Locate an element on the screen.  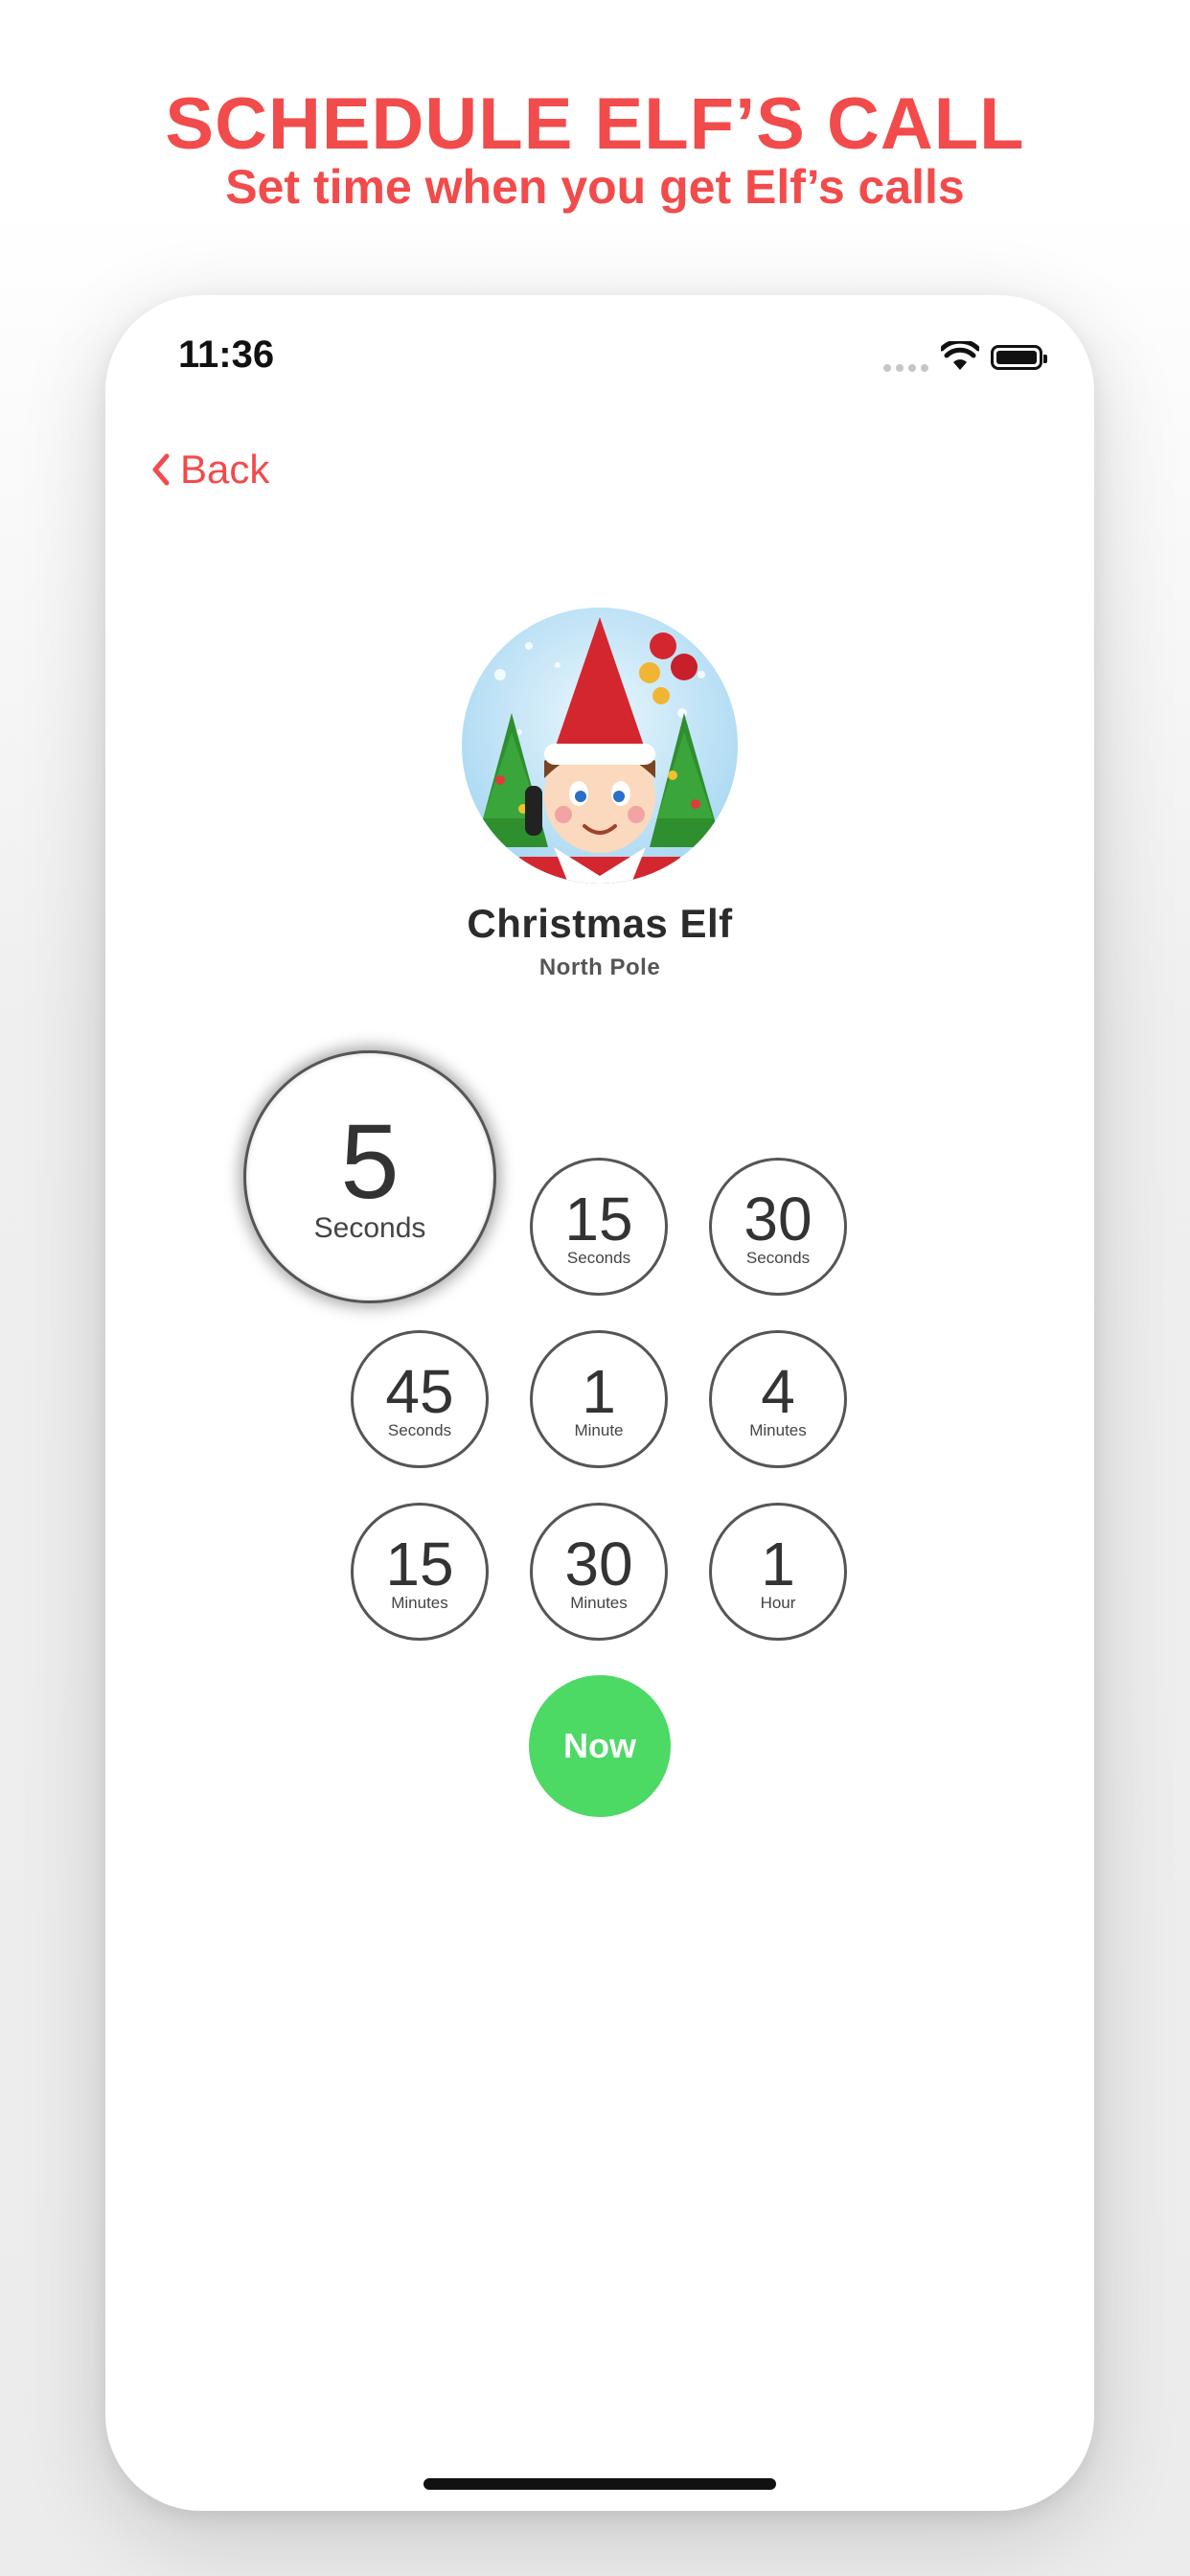
timer-45-seconds: 45 Seconds is located at coordinates (420, 1399).